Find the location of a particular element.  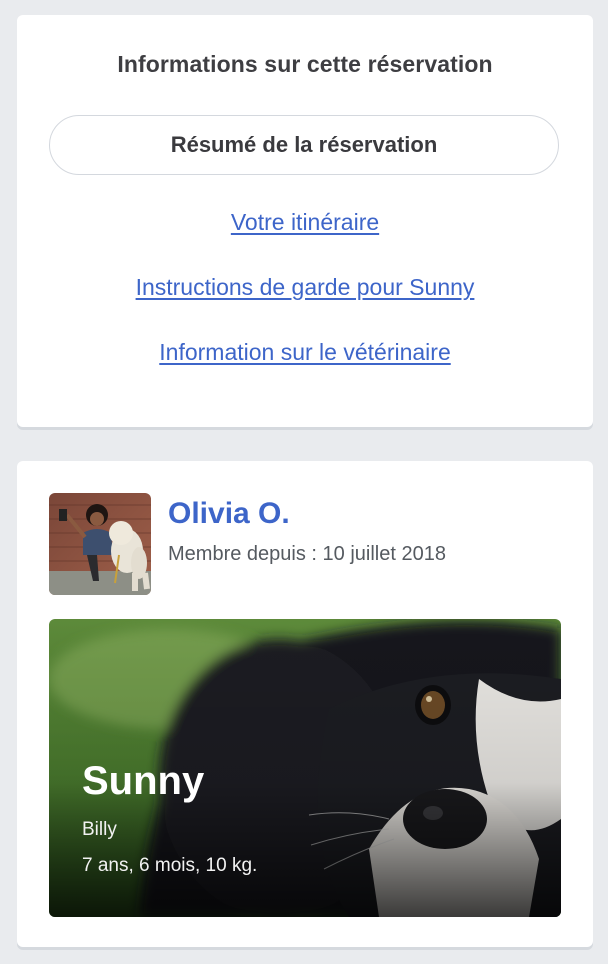

avatar-image is located at coordinates (100, 544).